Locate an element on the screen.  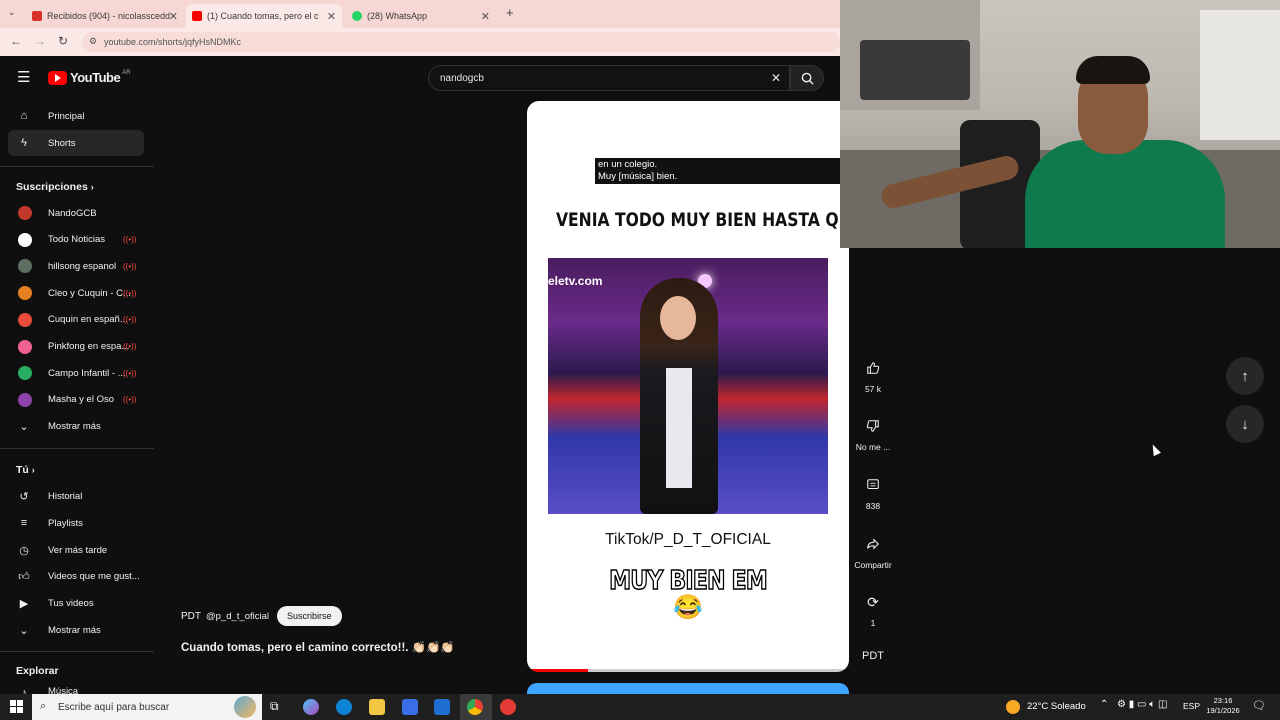
sidebar-item-playlists: ≡ Playlists is located at coordinates (76, 523).